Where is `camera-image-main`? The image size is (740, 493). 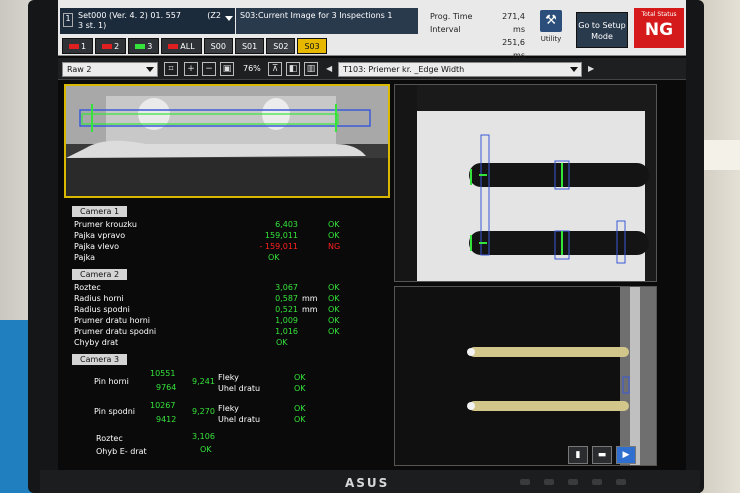
camera-image-main is located at coordinates (227, 141).